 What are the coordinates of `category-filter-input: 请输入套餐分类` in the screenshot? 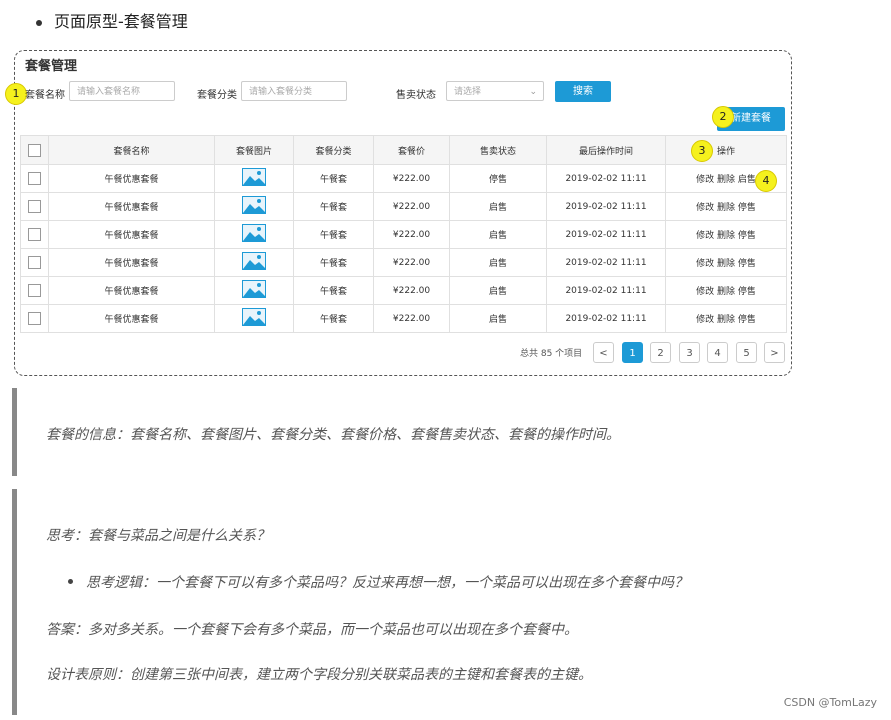 It's located at (294, 91).